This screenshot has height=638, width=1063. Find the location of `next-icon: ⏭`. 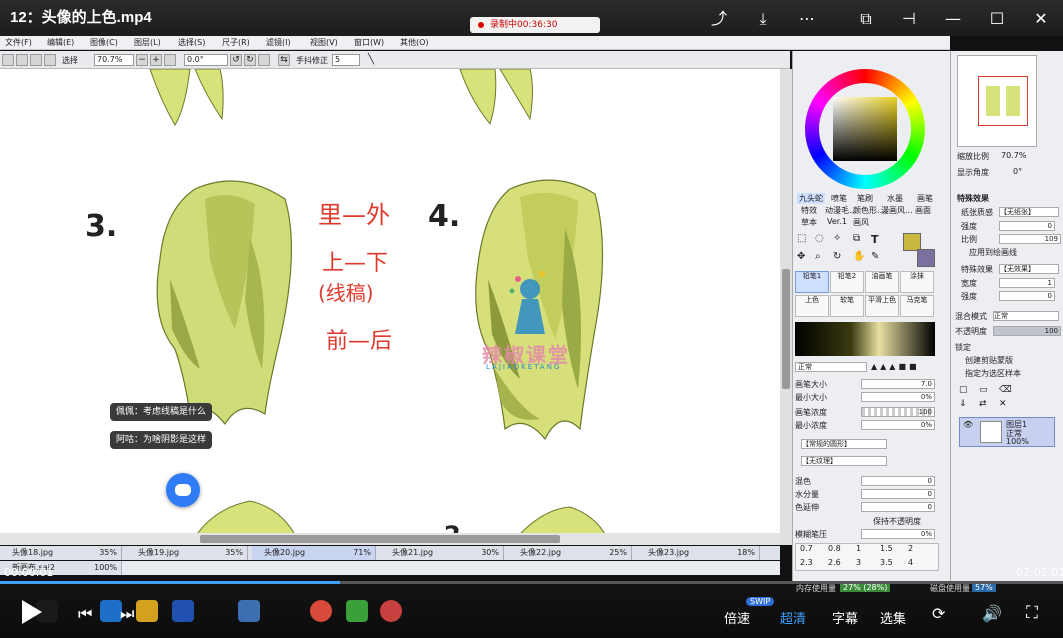

next-icon: ⏭ is located at coordinates (127, 614).